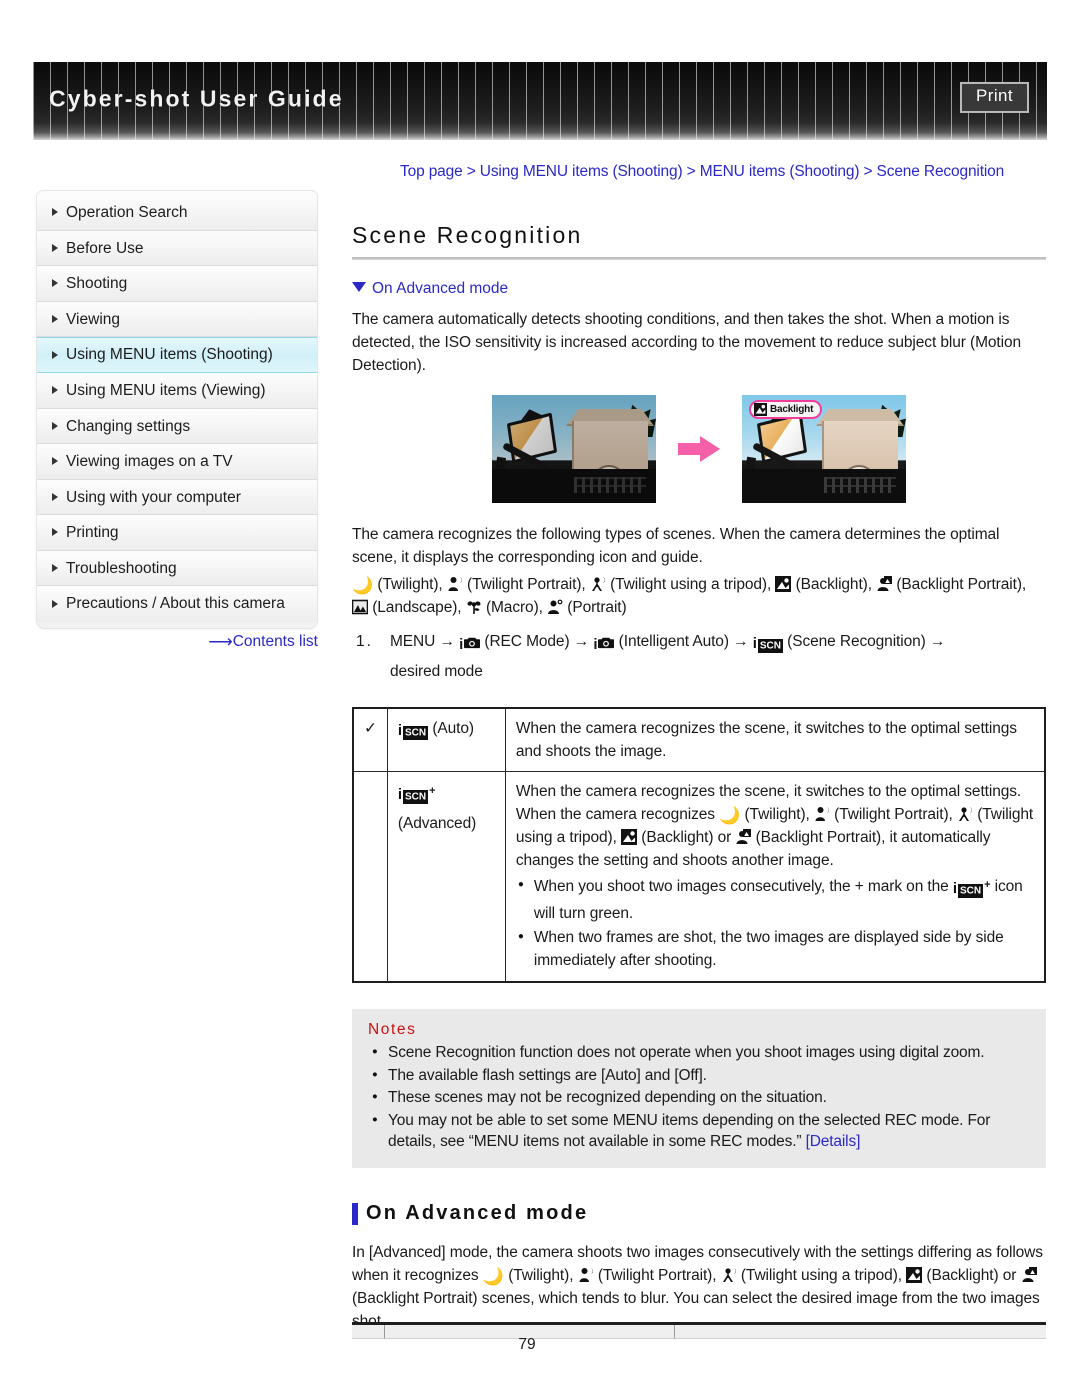 Image resolution: width=1080 pixels, height=1397 pixels. I want to click on advanced-twilight-label: (Twilight),, so click(777, 814).